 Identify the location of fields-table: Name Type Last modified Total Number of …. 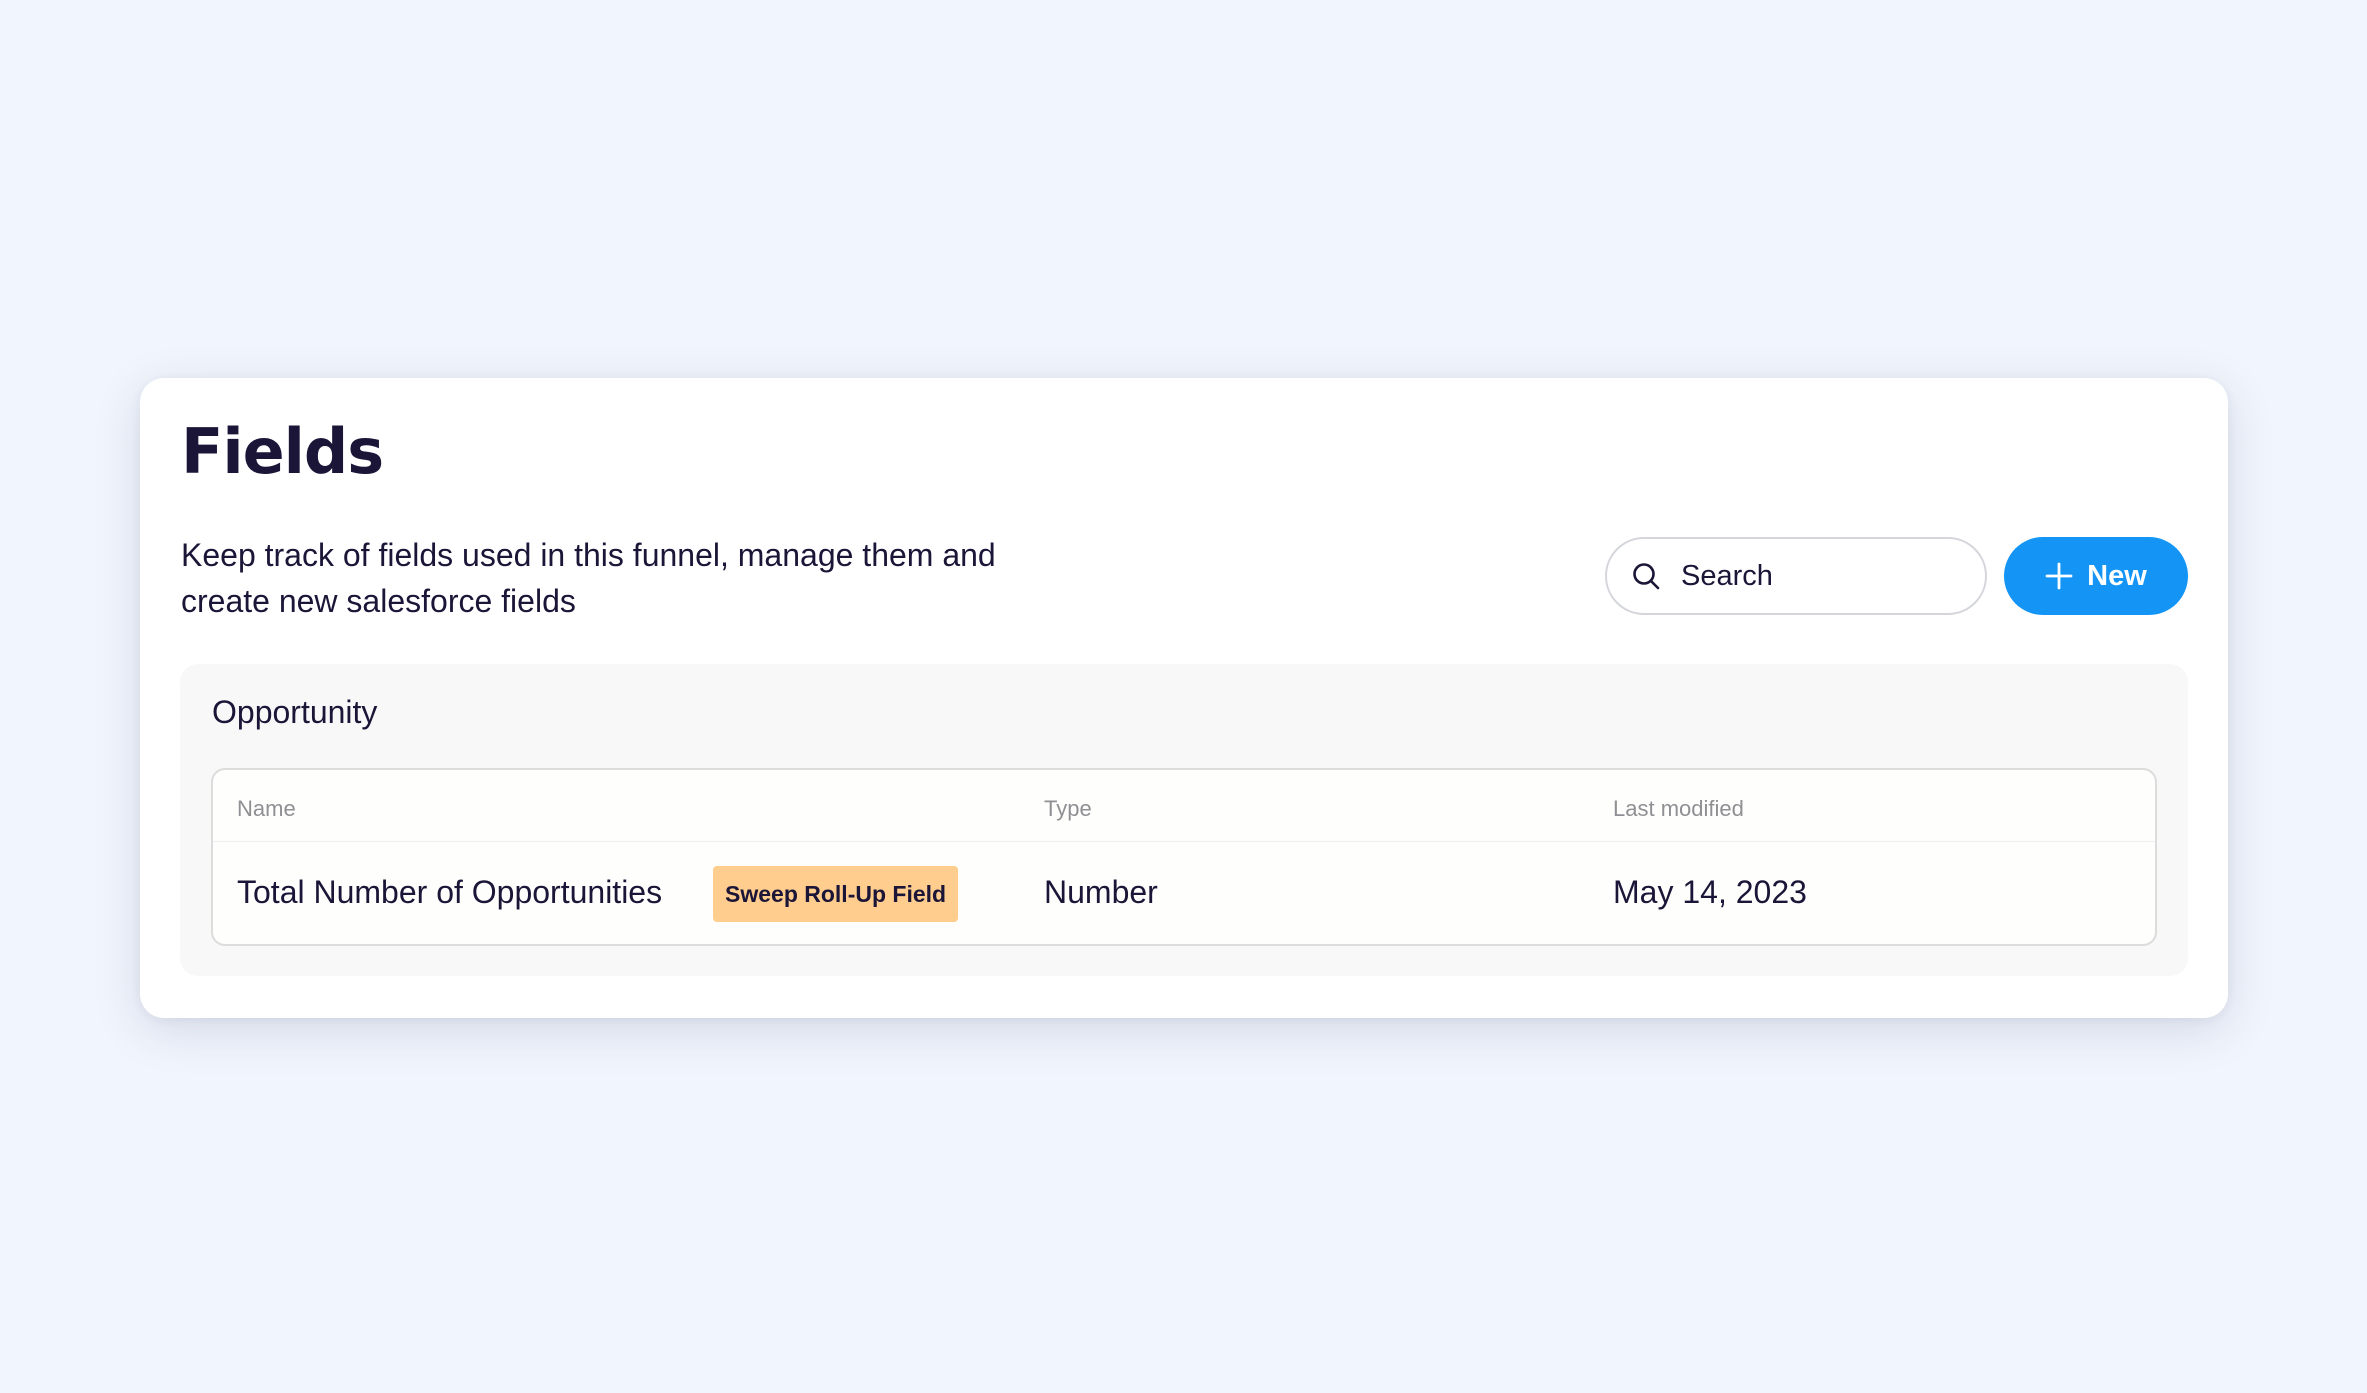
(1184, 857).